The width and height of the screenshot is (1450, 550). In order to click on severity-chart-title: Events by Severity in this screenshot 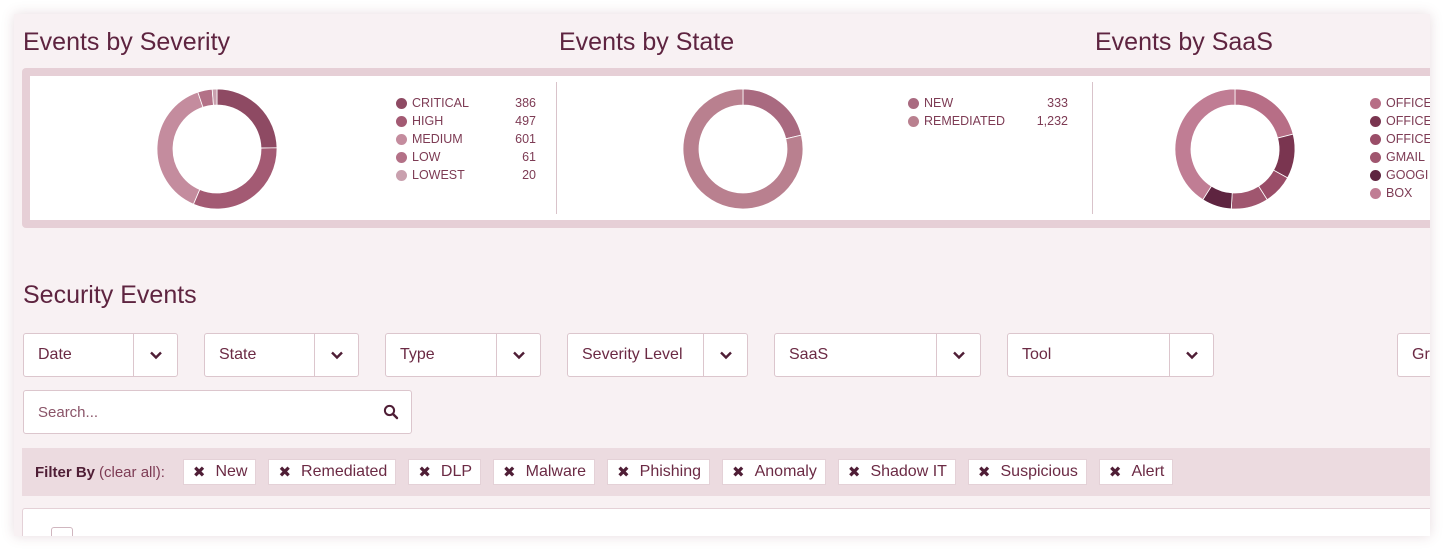, I will do `click(127, 42)`.